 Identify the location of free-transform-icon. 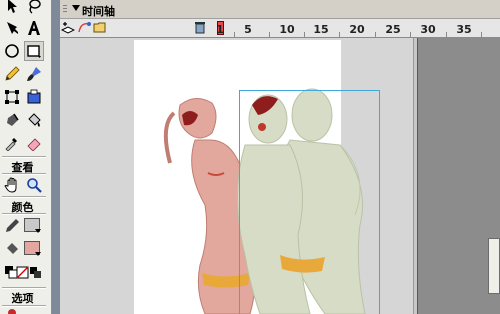
(12, 97).